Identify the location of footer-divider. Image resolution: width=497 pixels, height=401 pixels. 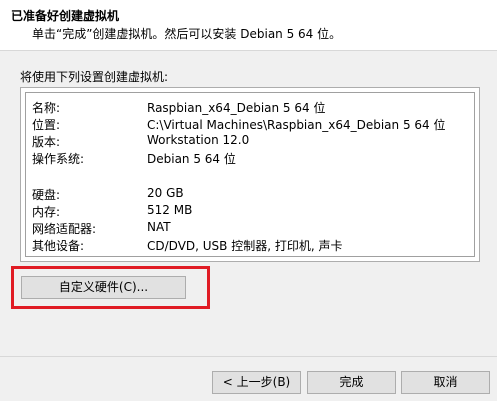
(248, 356).